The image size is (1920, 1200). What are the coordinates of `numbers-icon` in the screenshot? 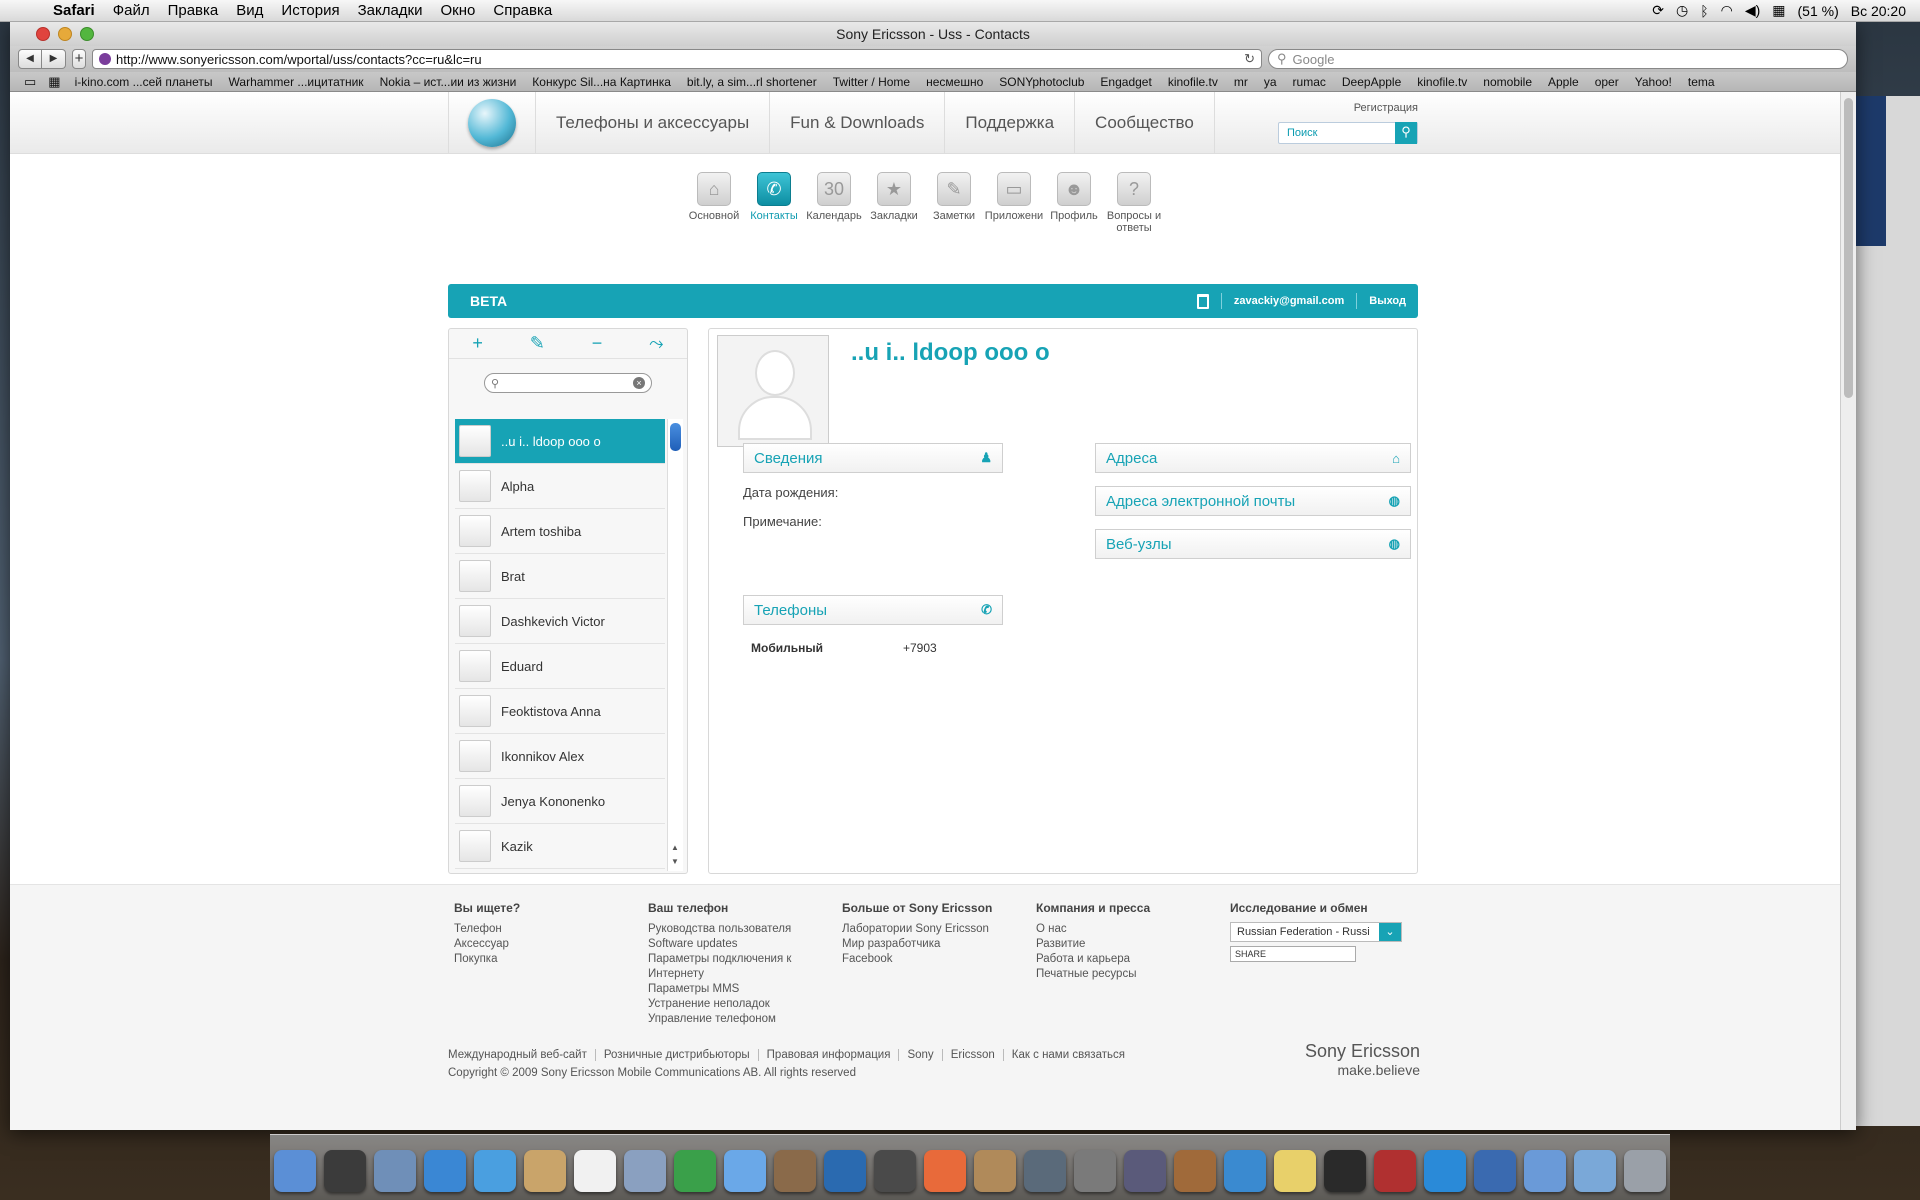 It's located at (1245, 1171).